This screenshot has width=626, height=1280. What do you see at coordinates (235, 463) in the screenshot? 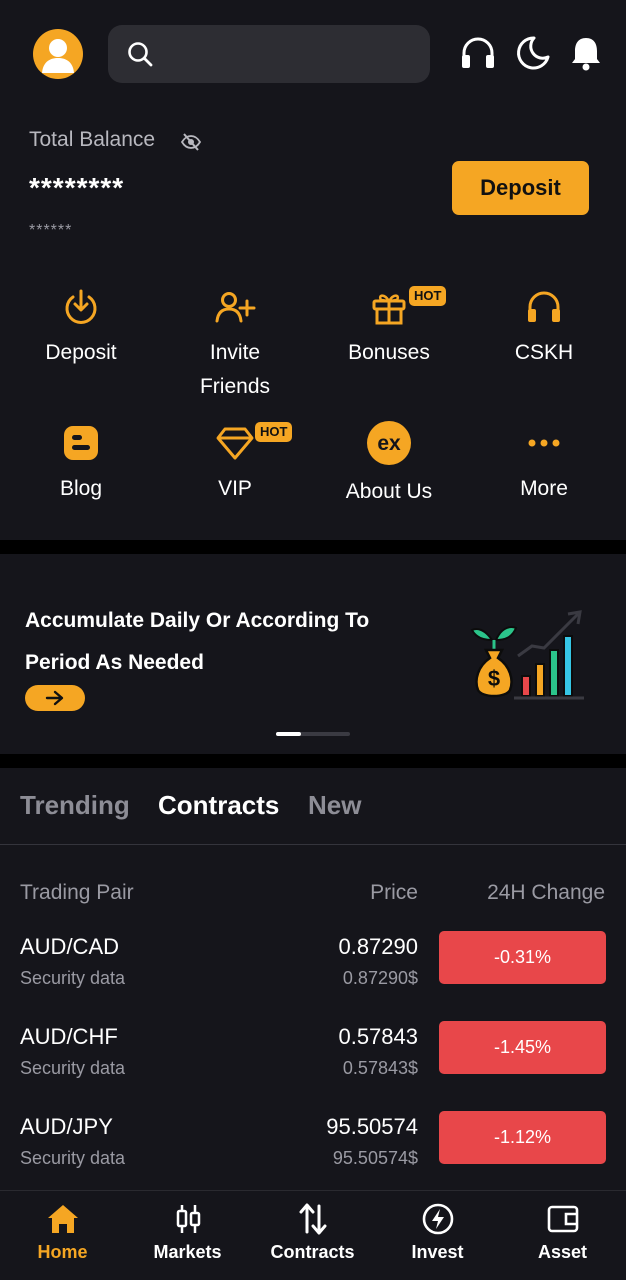
I see `quick-action-vip: HOT VIP` at bounding box center [235, 463].